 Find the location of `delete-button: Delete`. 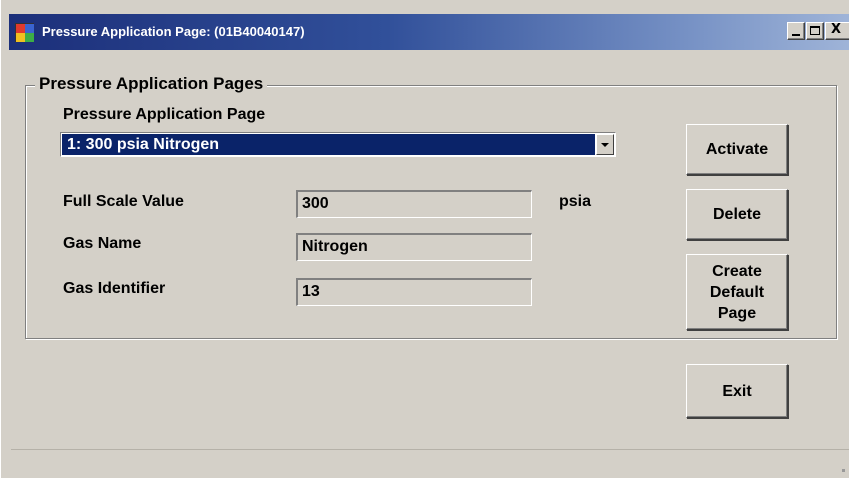

delete-button: Delete is located at coordinates (737, 214).